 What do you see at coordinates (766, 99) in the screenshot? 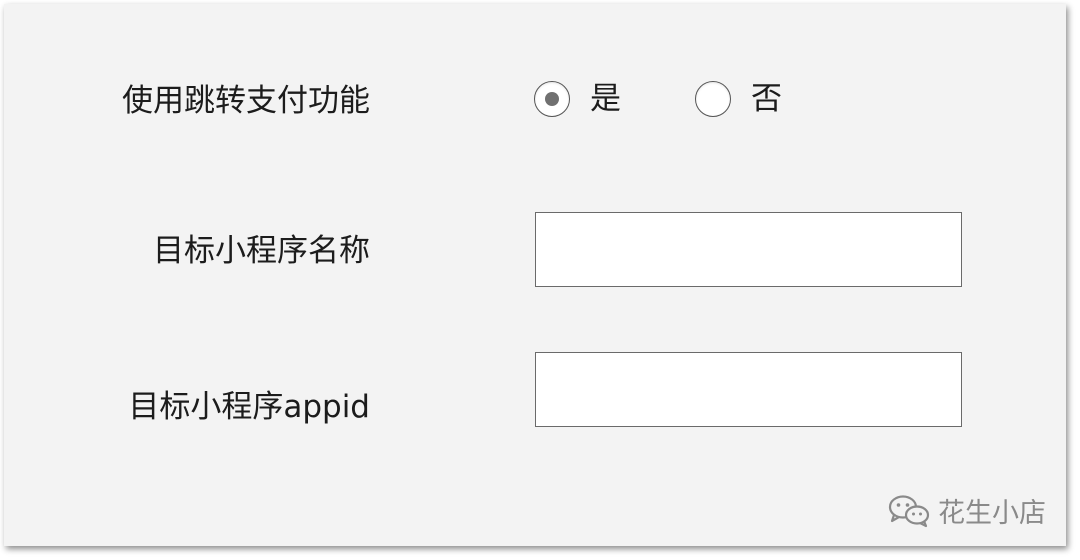
I see `radio-no-label: 否` at bounding box center [766, 99].